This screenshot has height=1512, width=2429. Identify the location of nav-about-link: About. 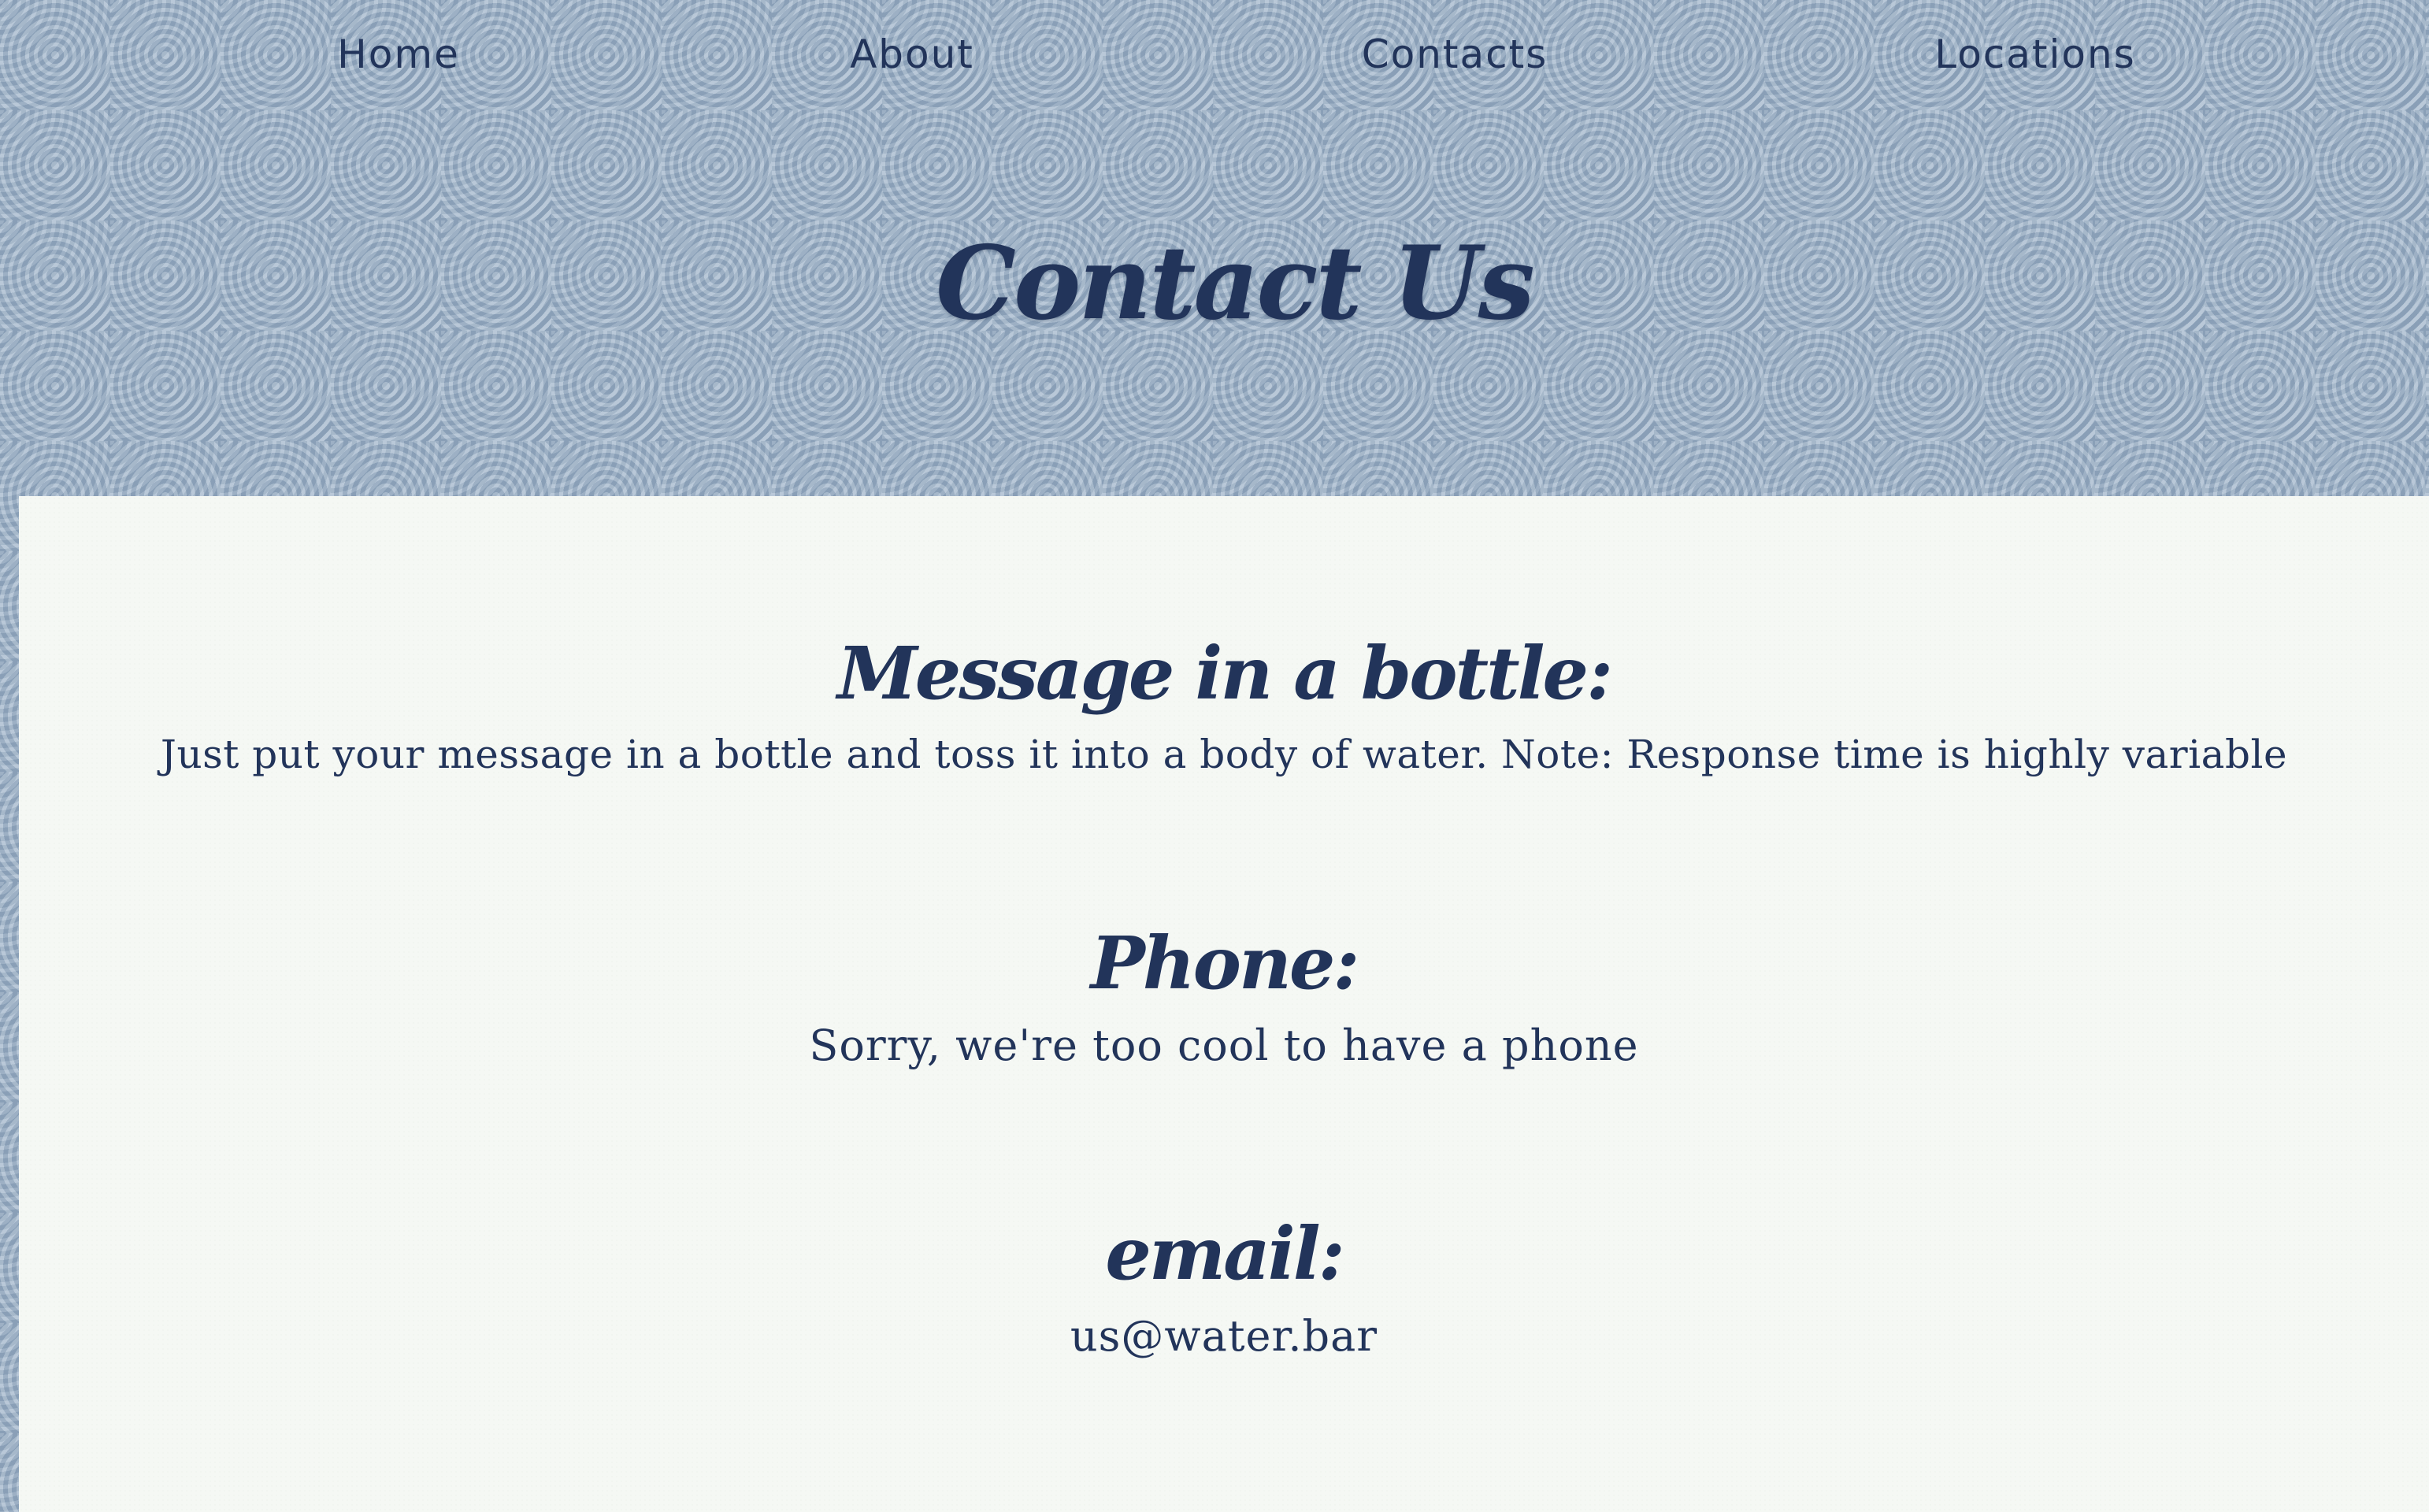
(912, 54).